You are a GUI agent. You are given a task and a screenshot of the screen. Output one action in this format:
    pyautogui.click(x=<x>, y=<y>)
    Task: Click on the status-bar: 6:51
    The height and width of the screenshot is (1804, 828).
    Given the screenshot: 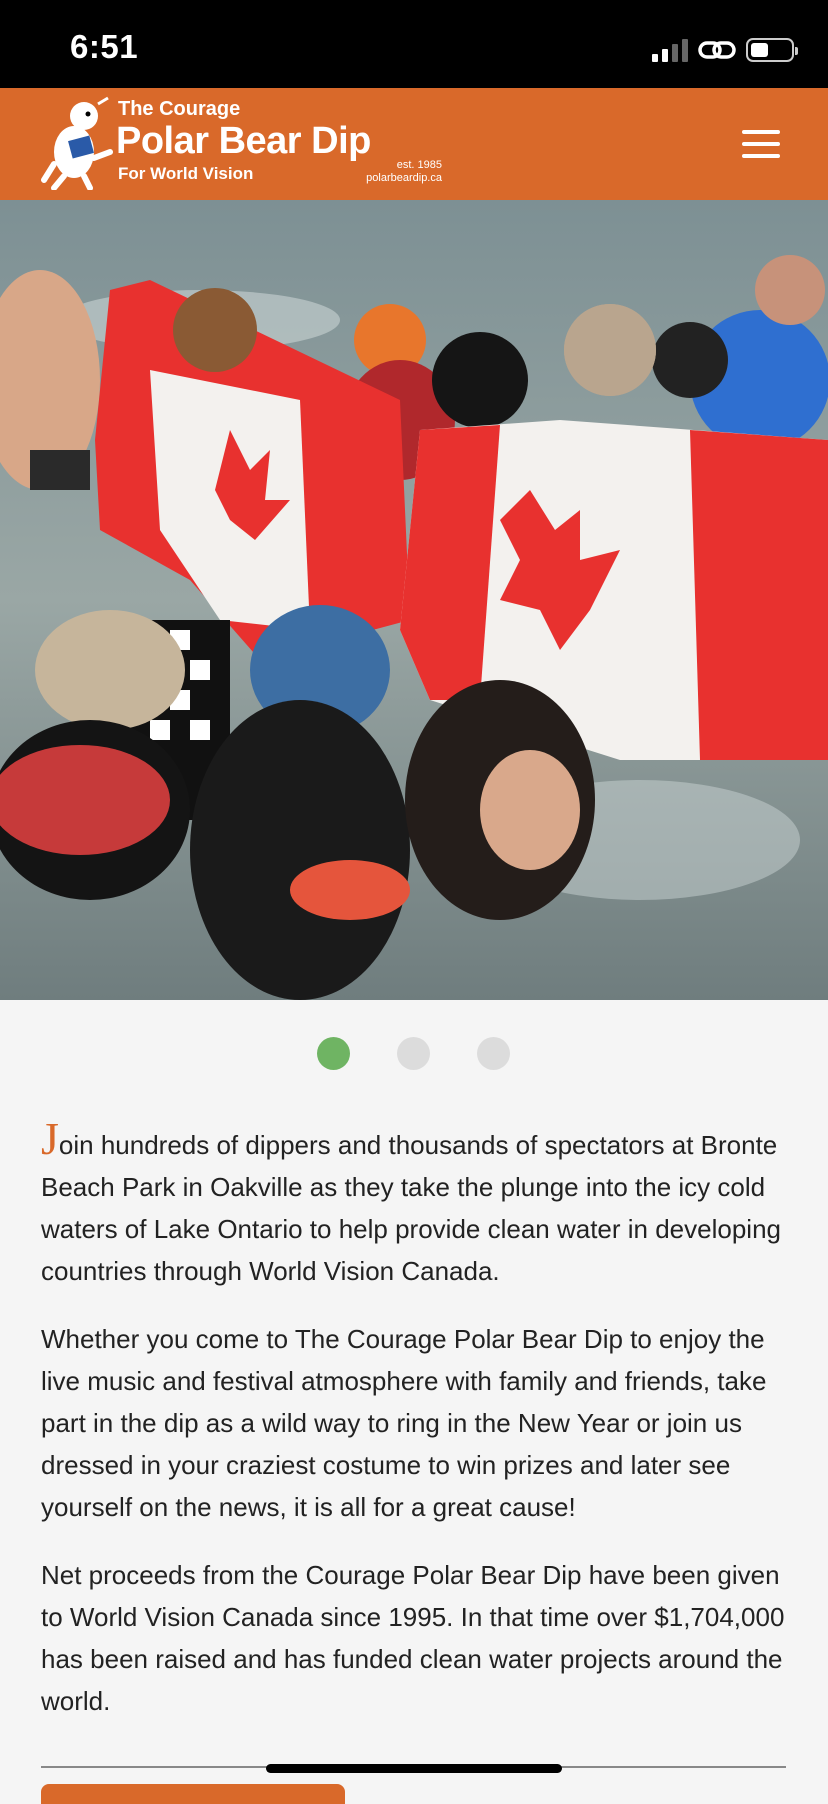 What is the action you would take?
    pyautogui.click(x=414, y=44)
    